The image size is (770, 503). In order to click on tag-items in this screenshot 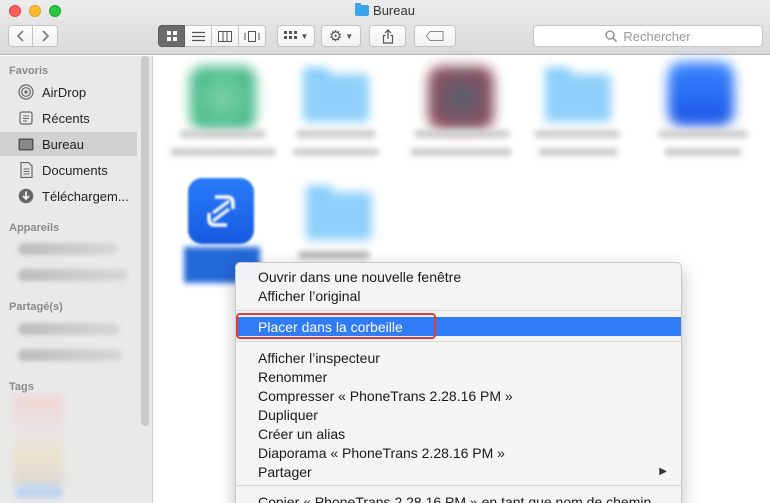, I will do `click(39, 441)`.